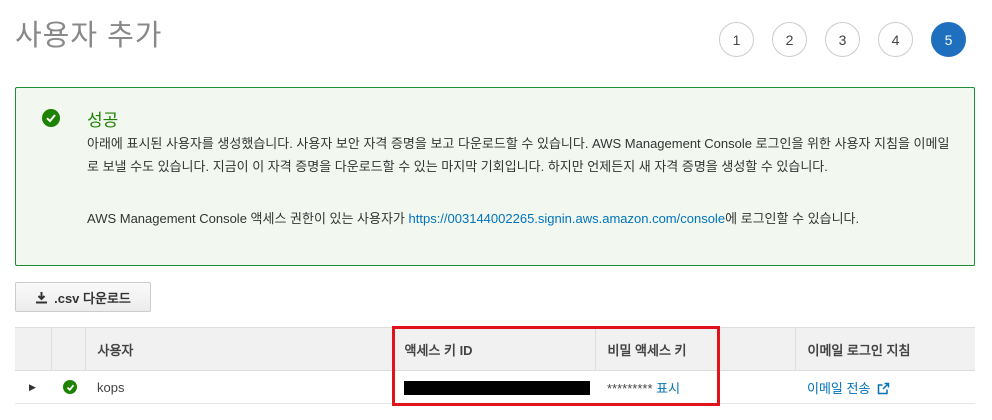 The height and width of the screenshot is (420, 992). Describe the element at coordinates (884, 349) in the screenshot. I see `header-email-instructions: 이메일 로그인 지침` at that location.